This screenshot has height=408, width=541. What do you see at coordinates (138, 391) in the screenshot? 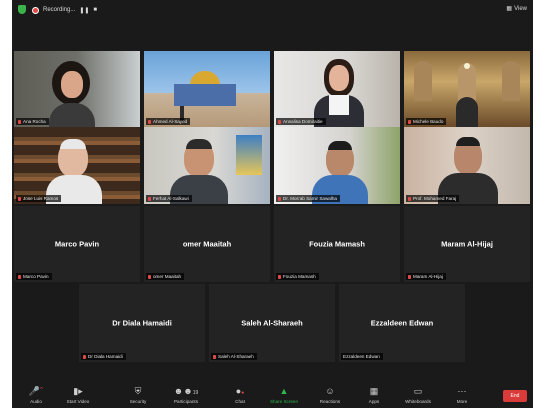
I see `shield-icon: ⛨` at bounding box center [138, 391].